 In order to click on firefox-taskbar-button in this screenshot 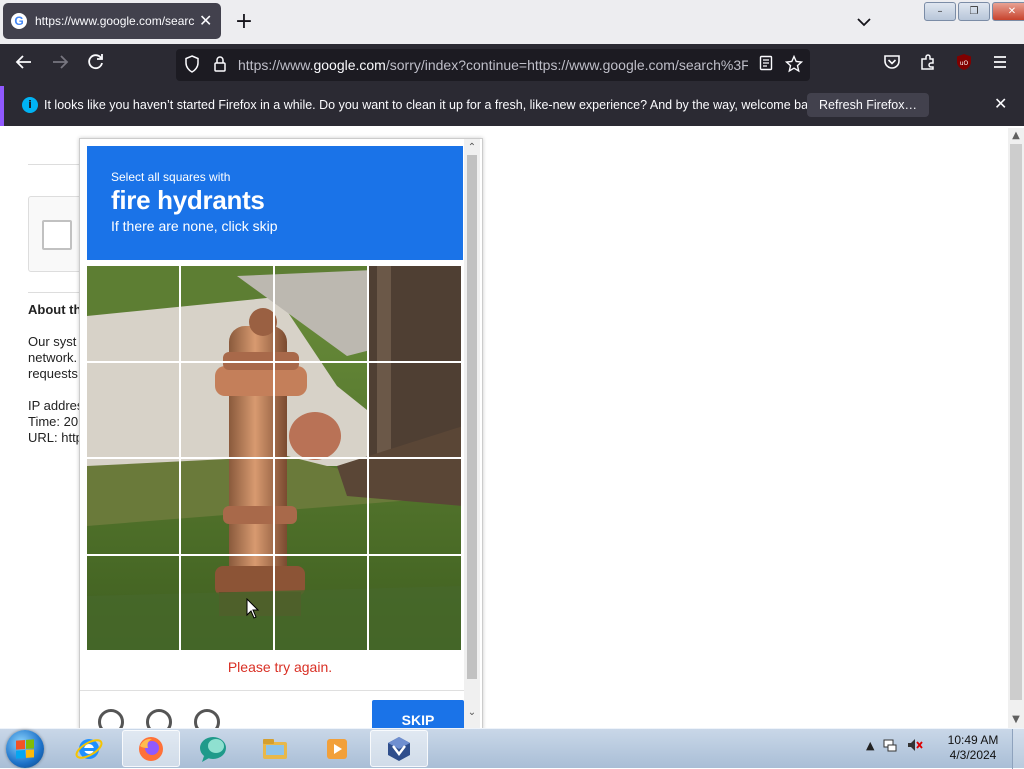, I will do `click(151, 748)`.